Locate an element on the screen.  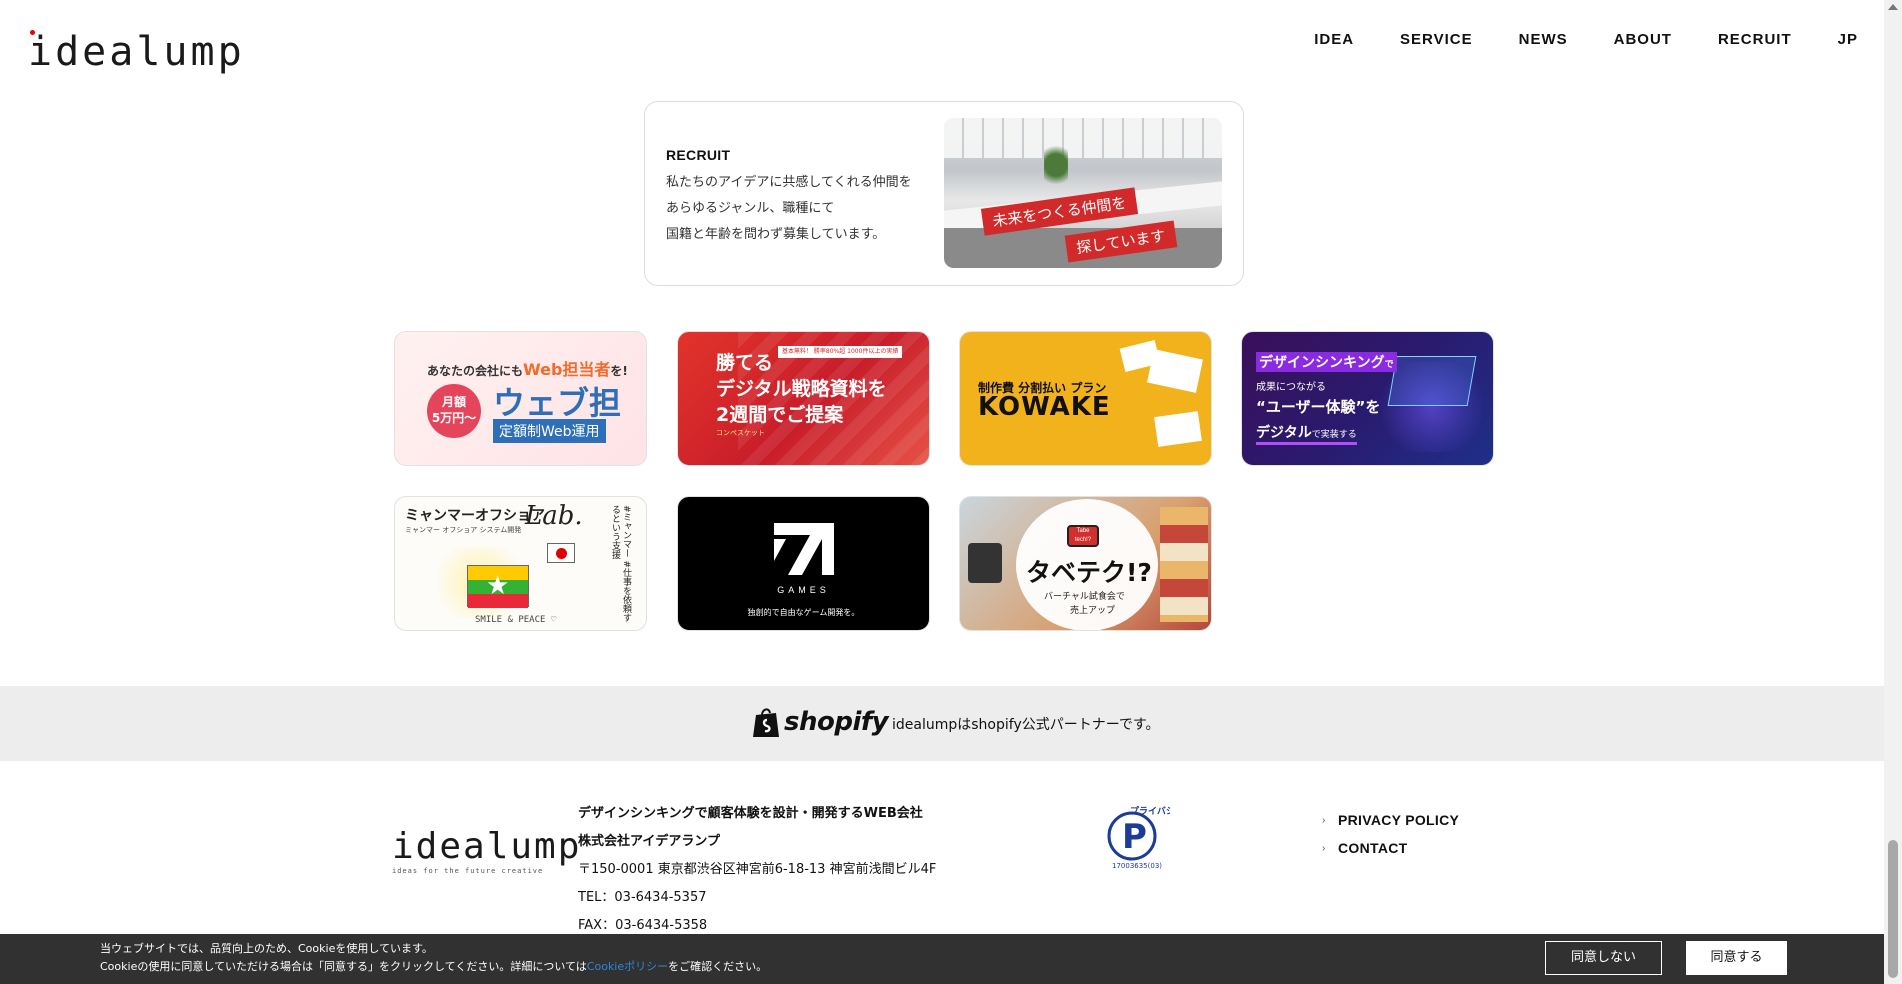
strategy-badge: 基本無料！ 勝率80%超 1000件以上の実績 is located at coordinates (840, 352).